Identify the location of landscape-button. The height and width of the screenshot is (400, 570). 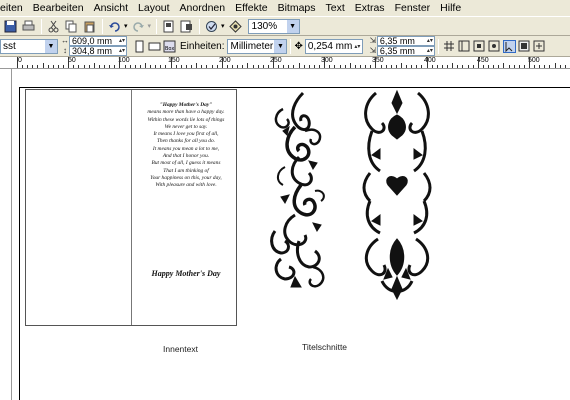
(154, 46).